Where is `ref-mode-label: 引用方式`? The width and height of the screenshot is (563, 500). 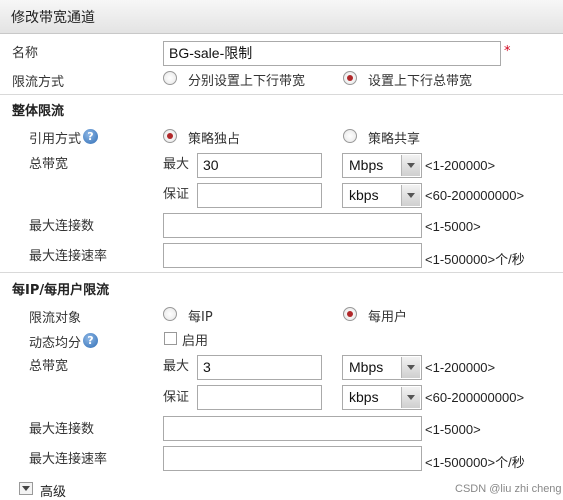 ref-mode-label: 引用方式 is located at coordinates (55, 139).